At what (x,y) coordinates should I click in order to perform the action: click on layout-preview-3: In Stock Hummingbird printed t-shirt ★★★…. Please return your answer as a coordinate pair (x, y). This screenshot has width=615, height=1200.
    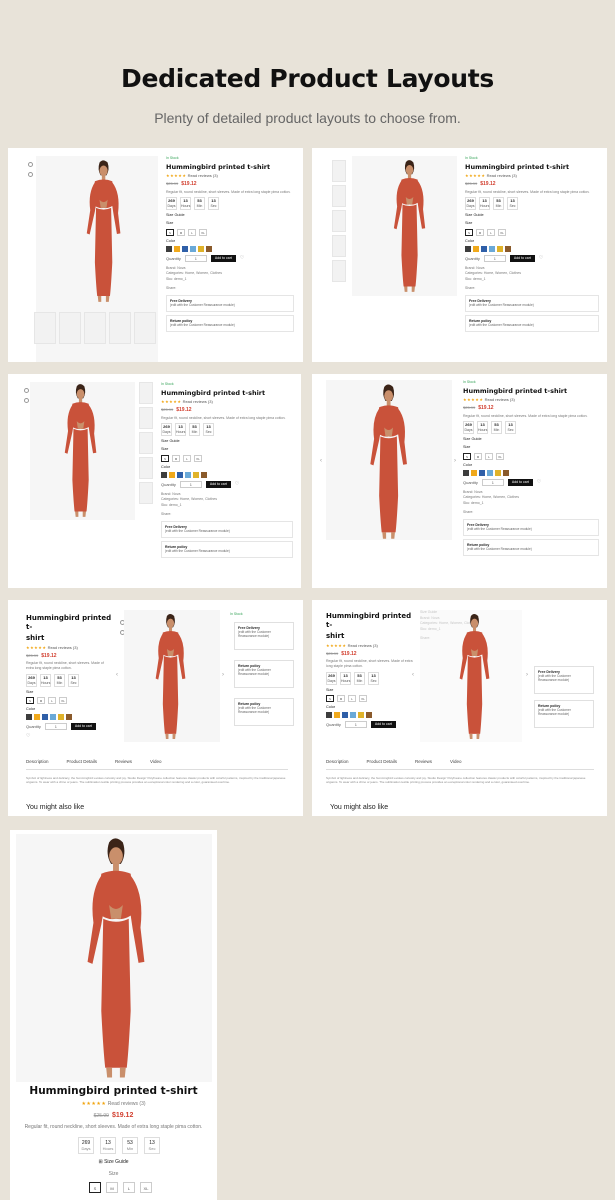
    Looking at the image, I should click on (154, 481).